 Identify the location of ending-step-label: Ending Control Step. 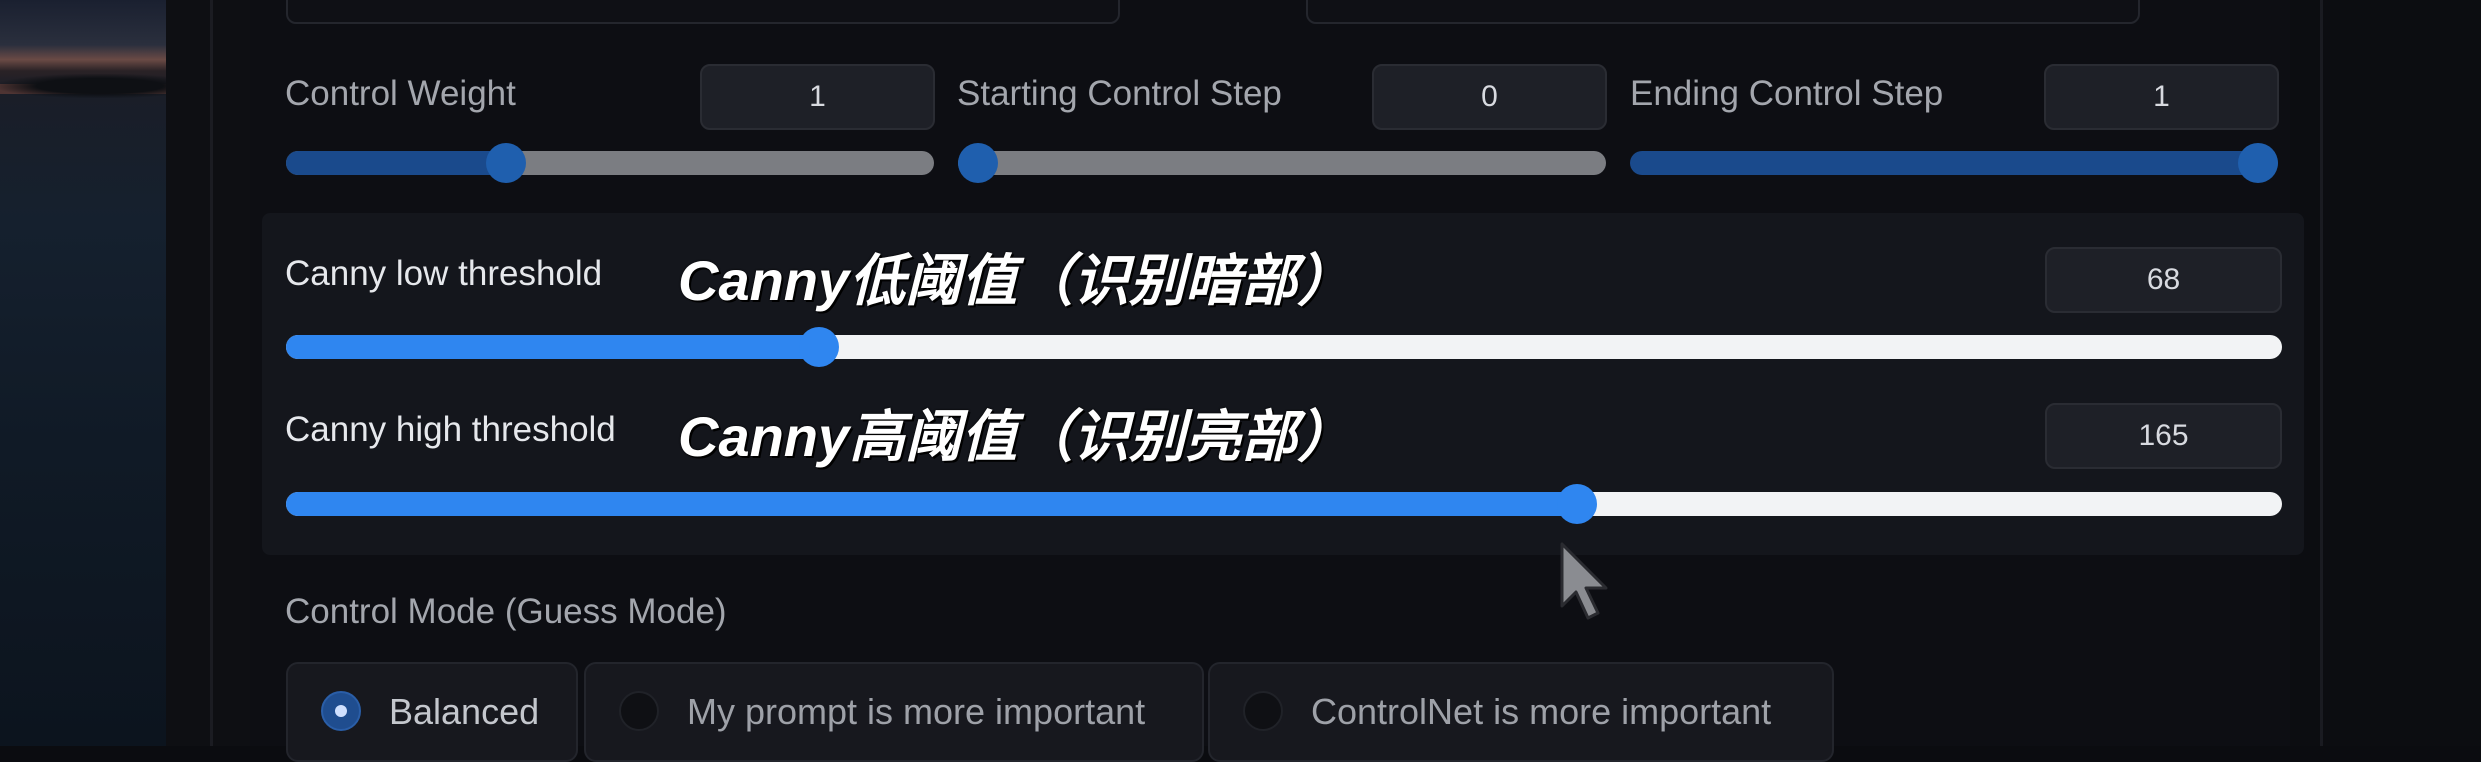
(1787, 93).